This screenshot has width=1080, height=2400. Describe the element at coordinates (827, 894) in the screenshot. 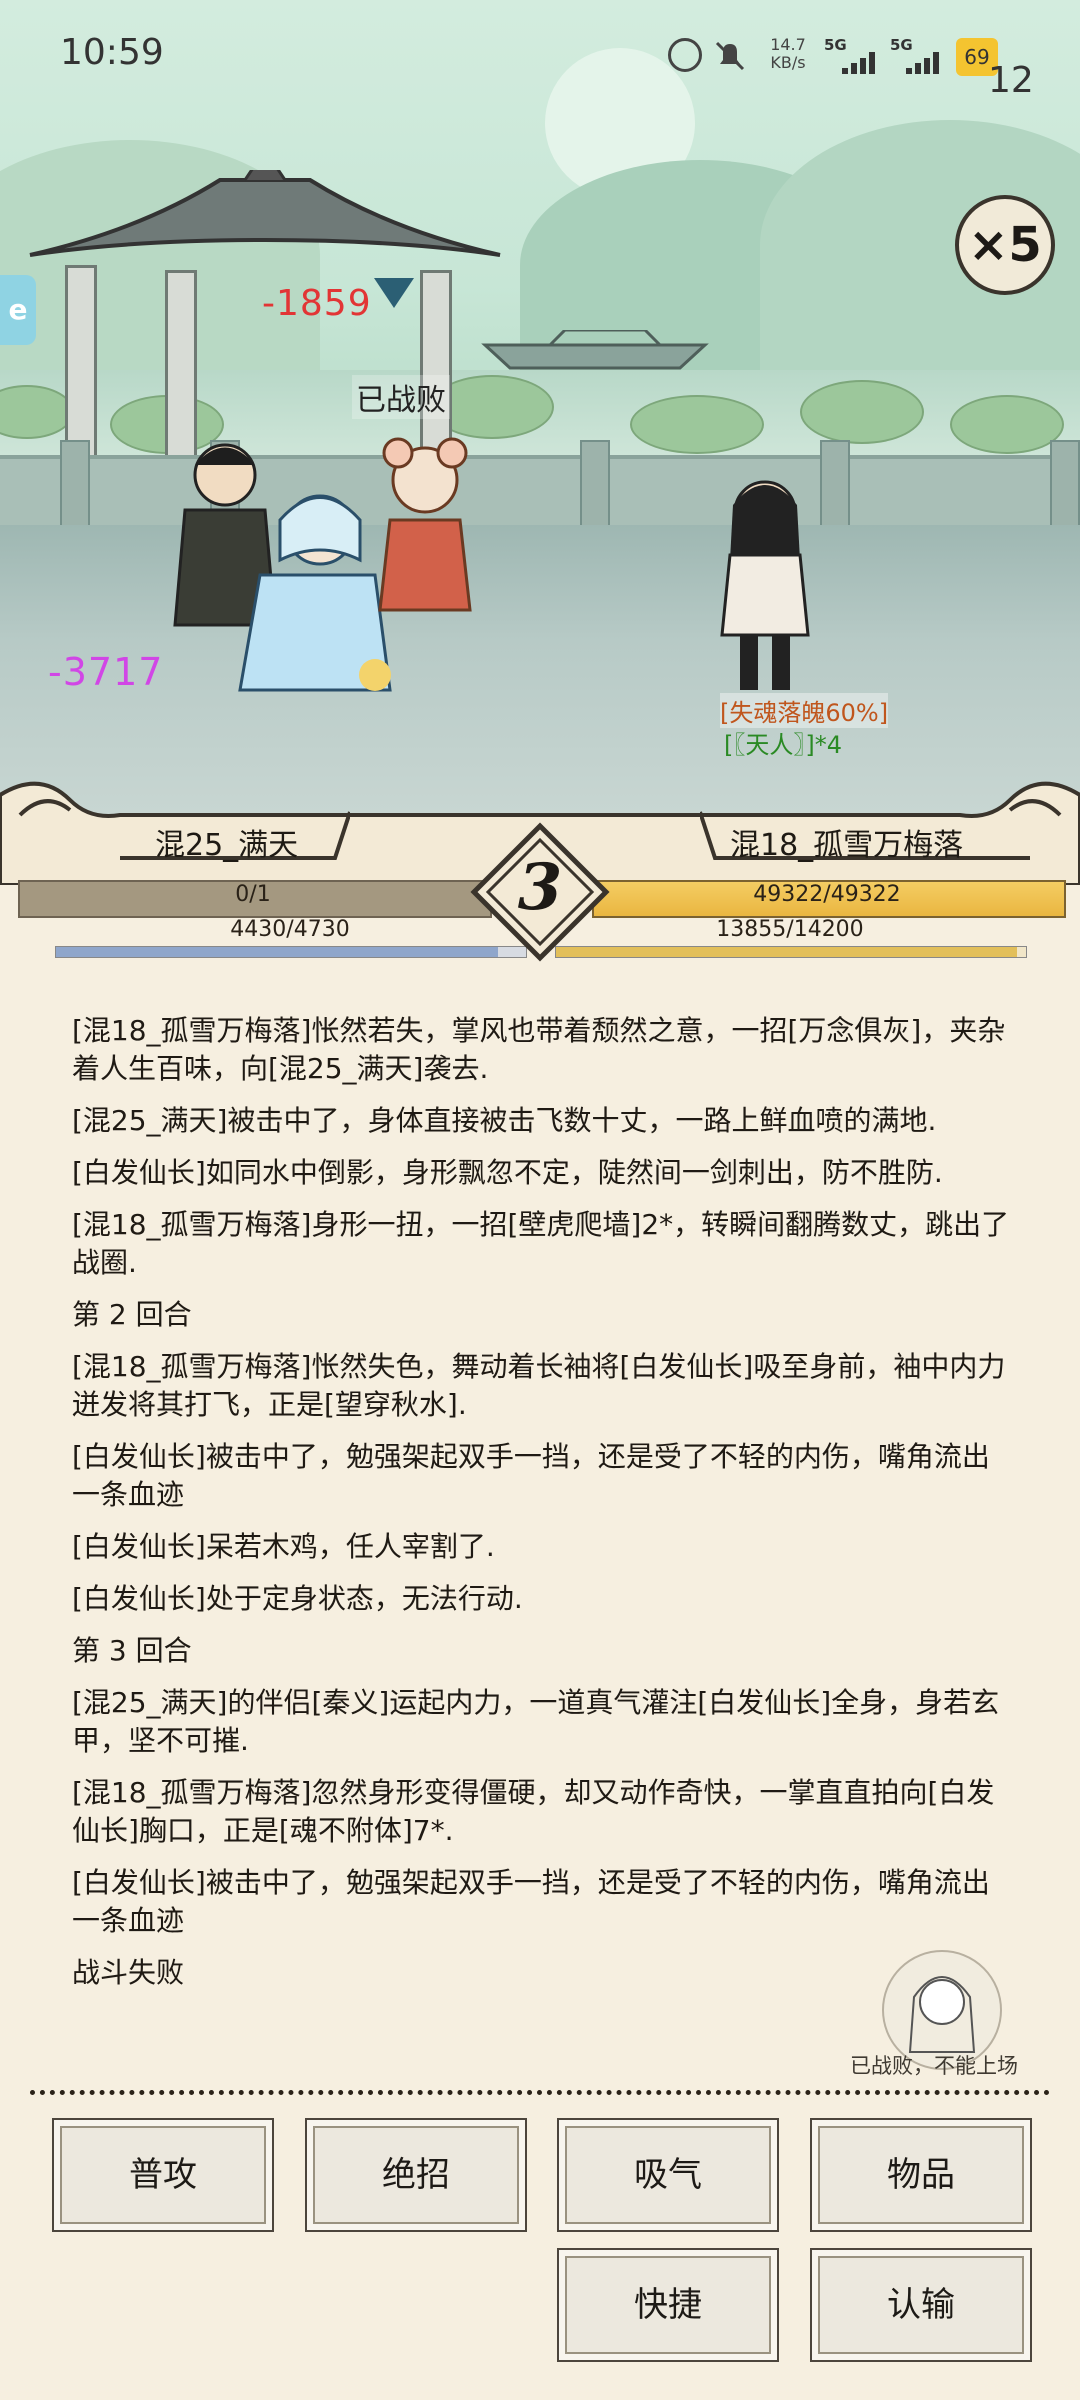

I see `right-hp-text: 49322/49322` at that location.